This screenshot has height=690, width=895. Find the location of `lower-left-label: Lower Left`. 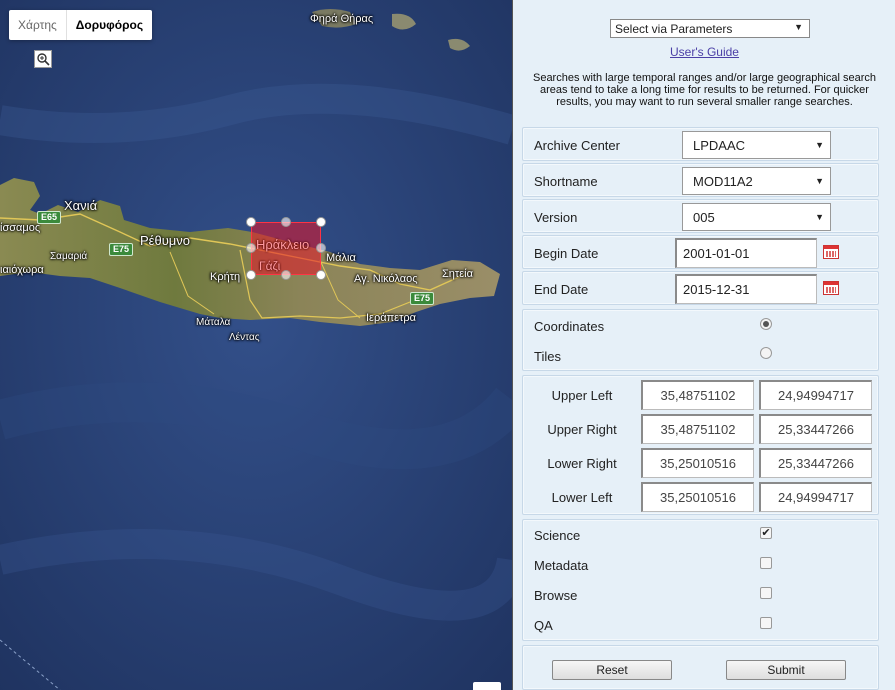

lower-left-label: Lower Left is located at coordinates (582, 497).